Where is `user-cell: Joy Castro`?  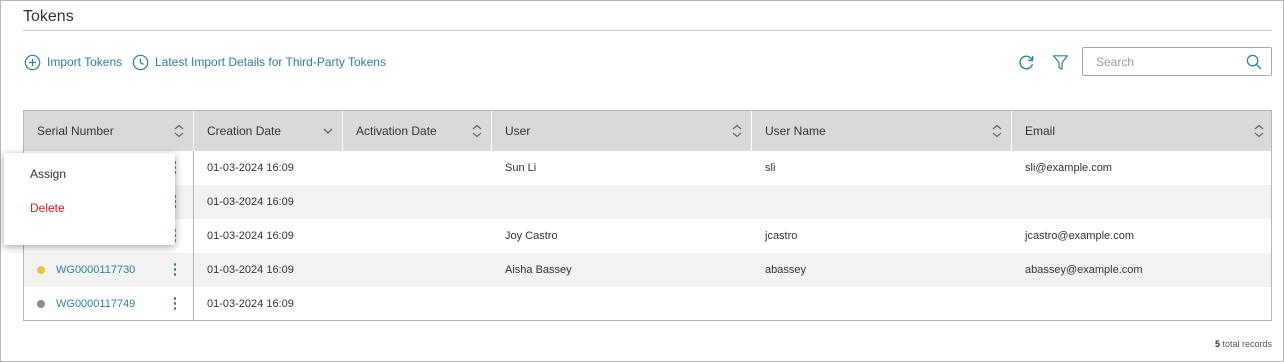
user-cell: Joy Castro is located at coordinates (531, 236).